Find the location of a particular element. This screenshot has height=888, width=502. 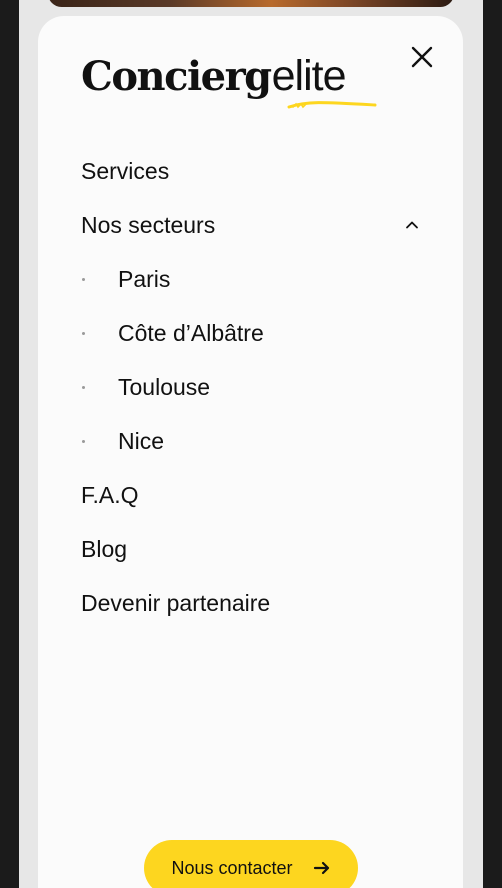

submenu-item-nice: Nice is located at coordinates (251, 441).